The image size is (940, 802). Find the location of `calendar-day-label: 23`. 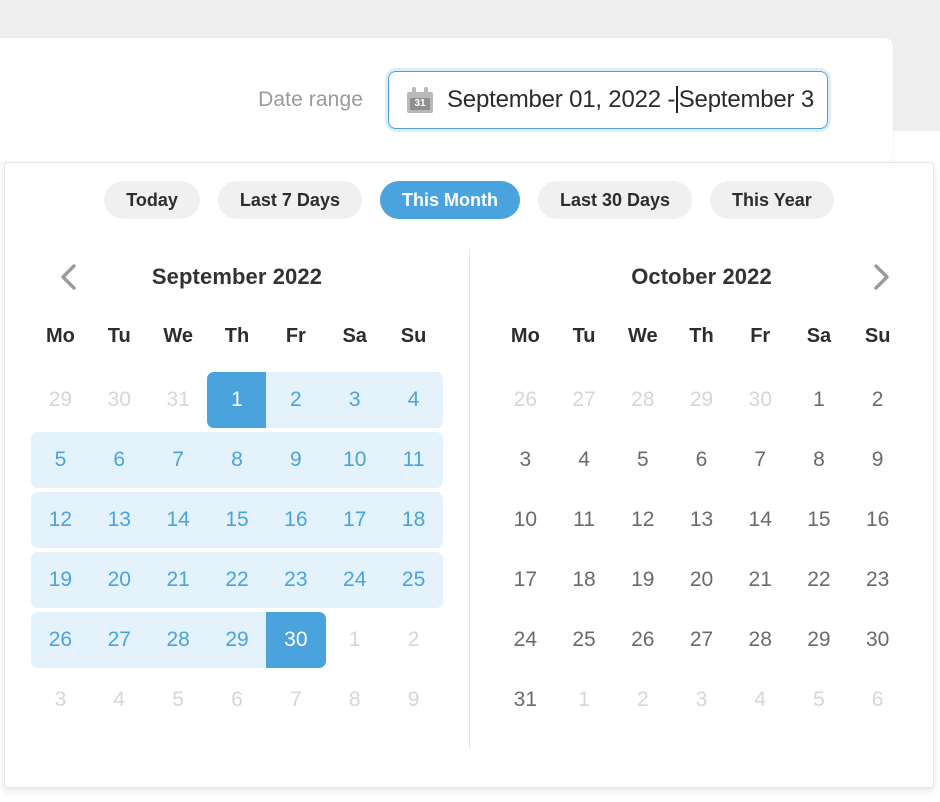

calendar-day-label: 23 is located at coordinates (877, 579).